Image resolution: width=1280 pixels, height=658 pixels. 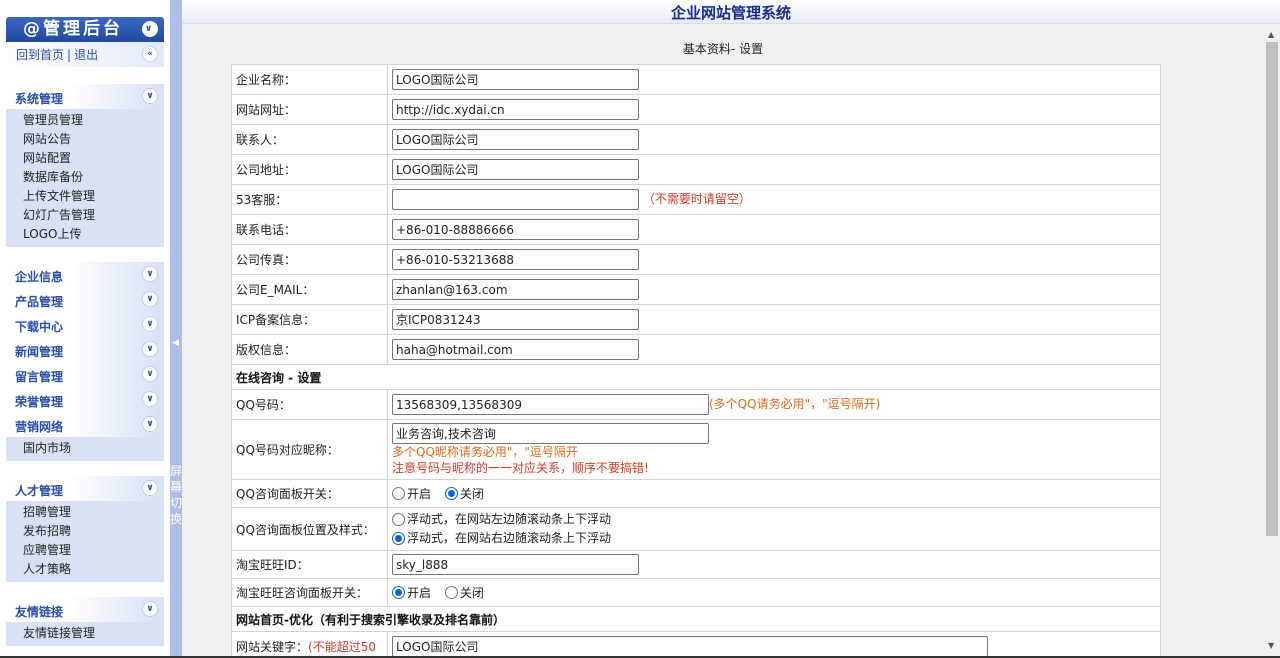 I want to click on qq-nick-hint-1: 多个QQ昵称请务必用"，"逗号隔开, so click(x=485, y=452).